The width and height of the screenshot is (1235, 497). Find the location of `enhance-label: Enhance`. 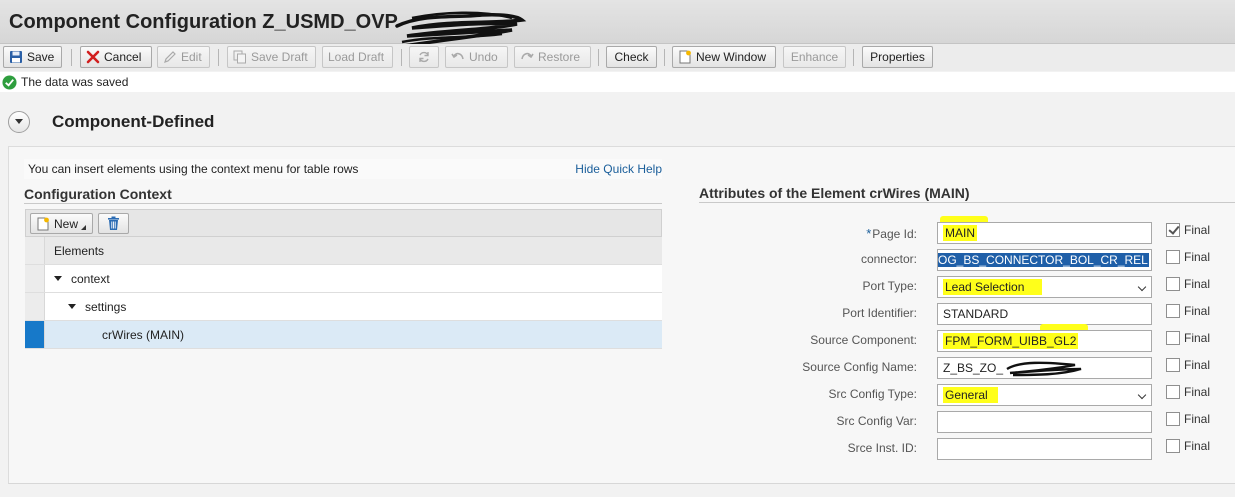

enhance-label: Enhance is located at coordinates (814, 57).